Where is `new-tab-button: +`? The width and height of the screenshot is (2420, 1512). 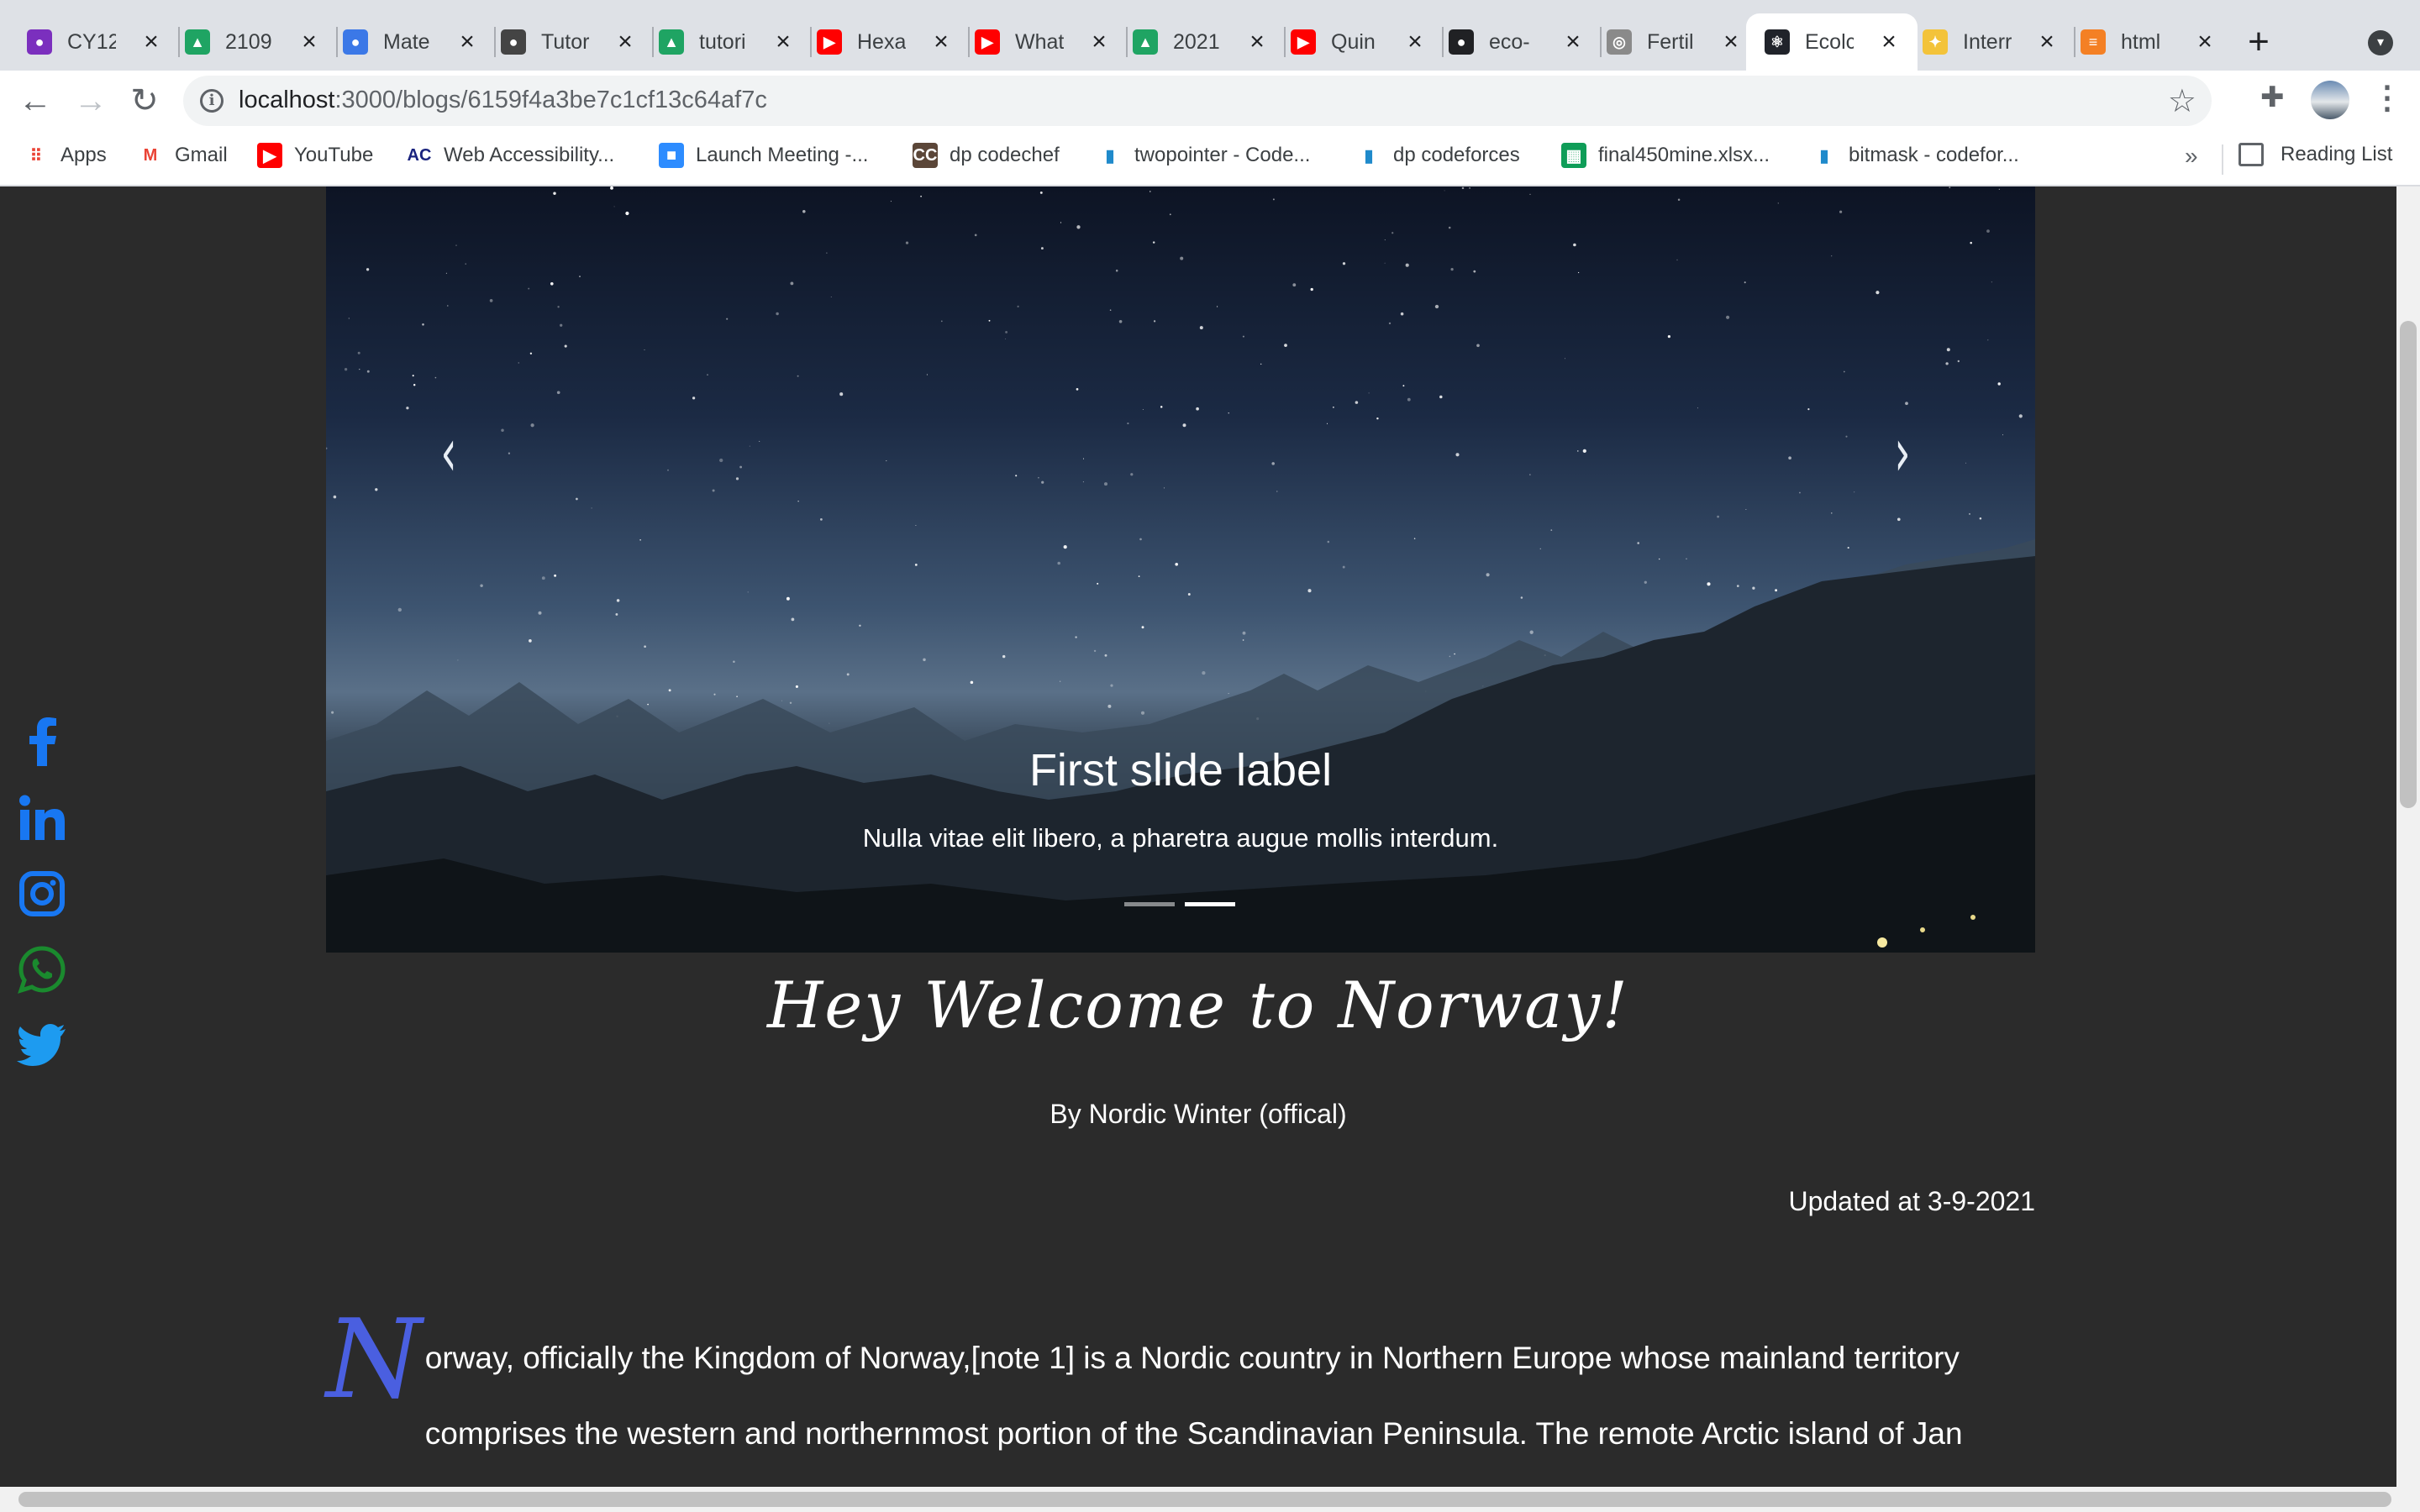 new-tab-button: + is located at coordinates (2258, 42).